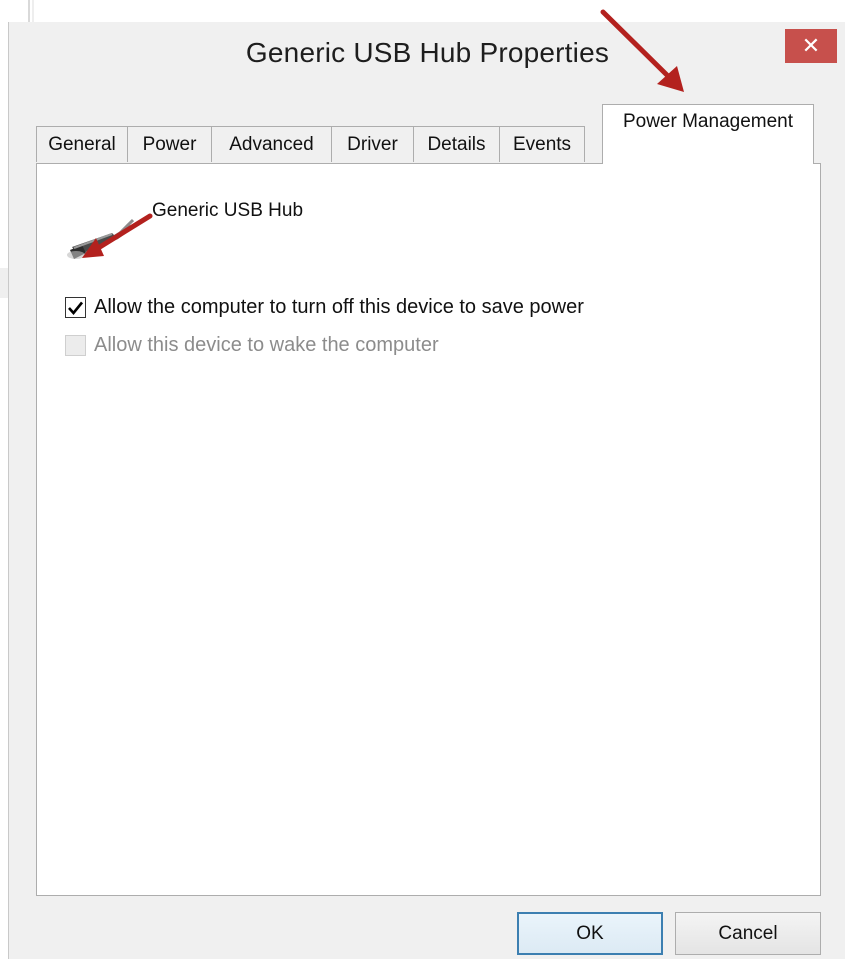 The width and height of the screenshot is (845, 959). What do you see at coordinates (427, 52) in the screenshot?
I see `dialog-title: Generic USB Hub Properties` at bounding box center [427, 52].